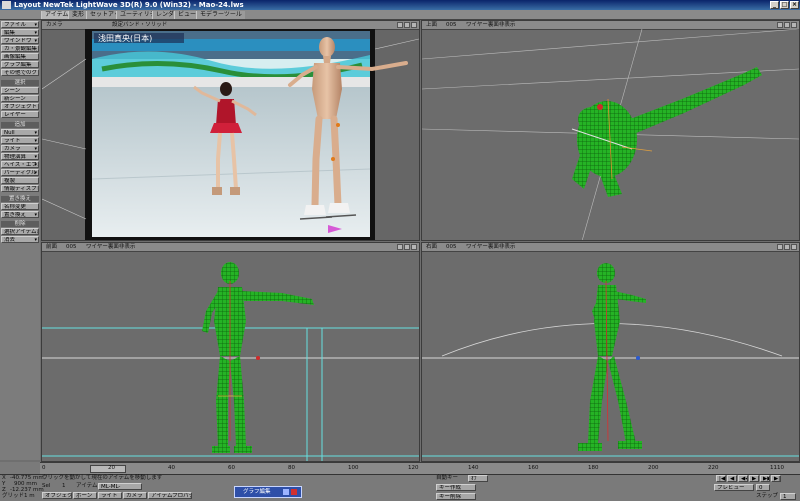 The height and width of the screenshot is (501, 800). I want to click on camera-mode-button: カメラ, so click(135, 495).